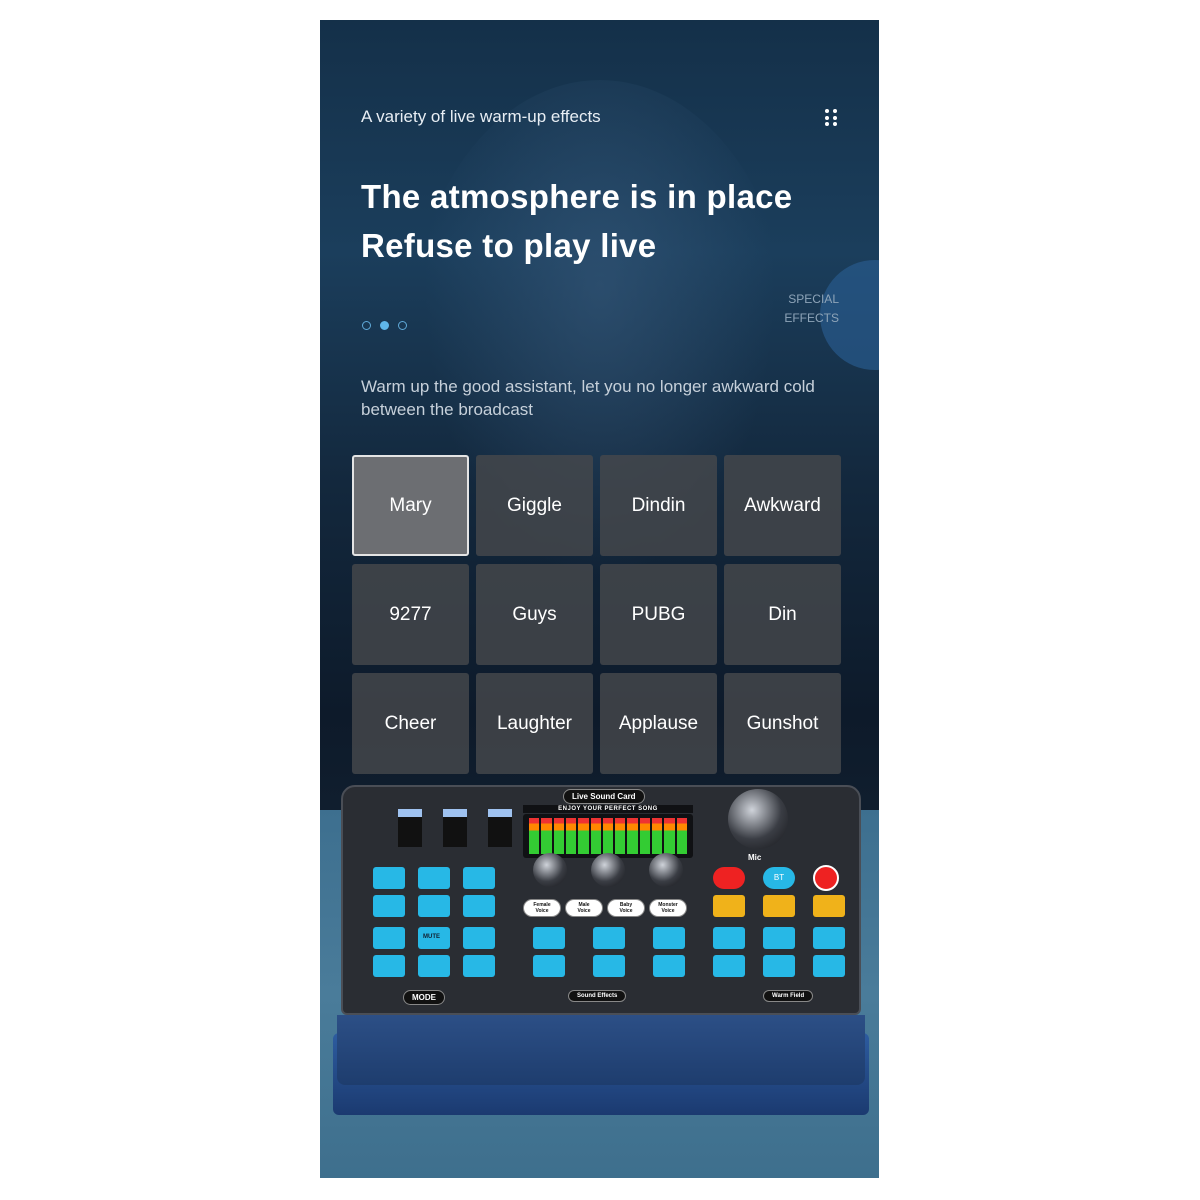  What do you see at coordinates (829, 906) in the screenshot?
I see `next-button` at bounding box center [829, 906].